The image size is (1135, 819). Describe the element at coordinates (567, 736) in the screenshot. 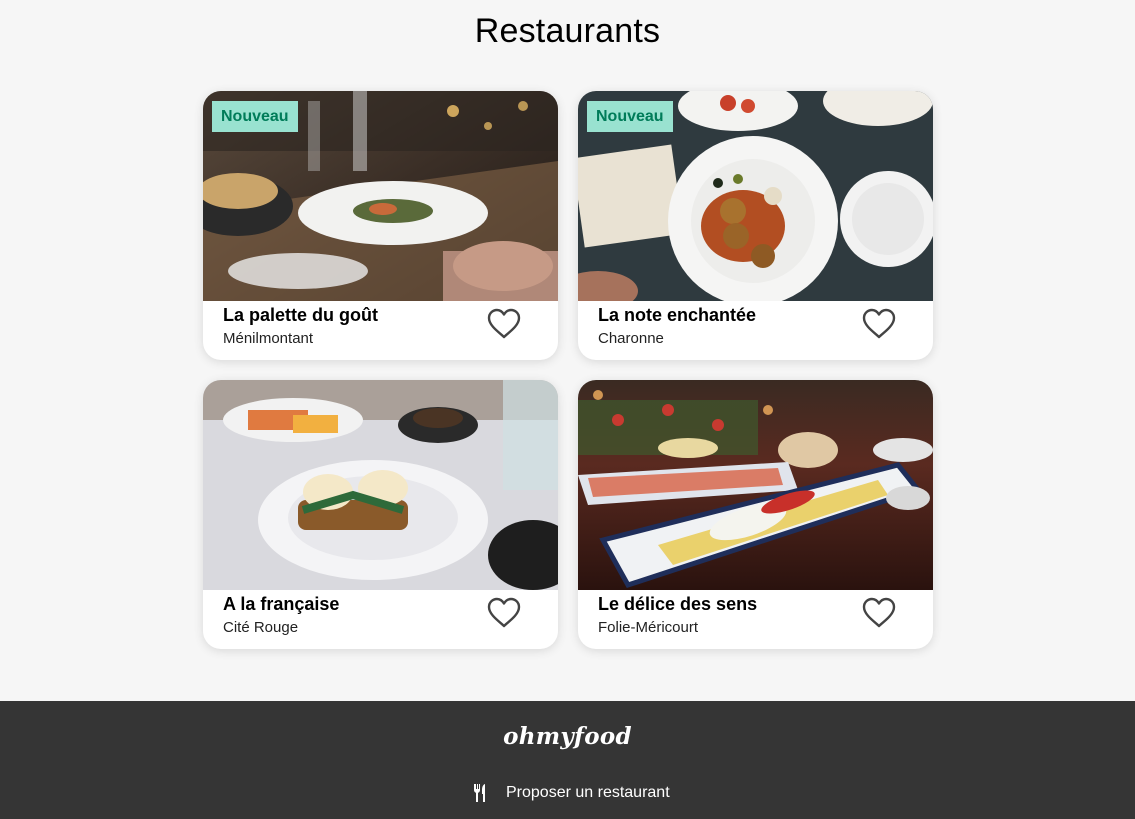

I see `footer-logo: ohmyfood` at that location.